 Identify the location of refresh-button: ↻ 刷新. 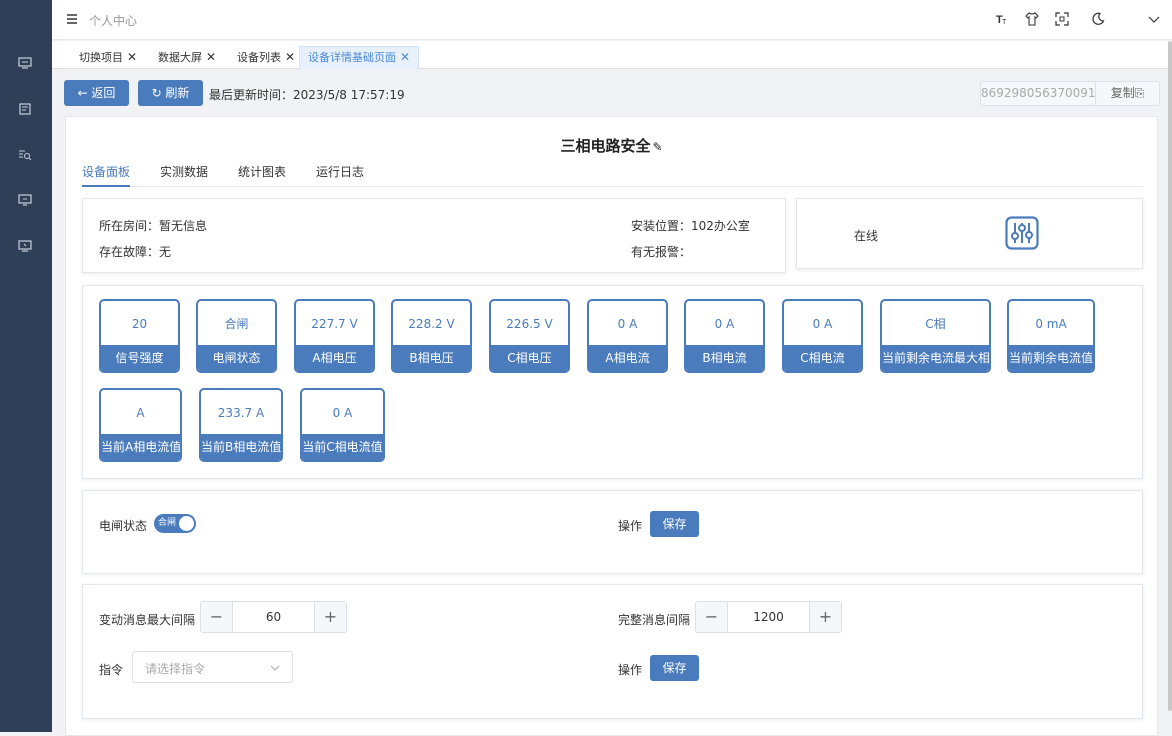
(170, 93).